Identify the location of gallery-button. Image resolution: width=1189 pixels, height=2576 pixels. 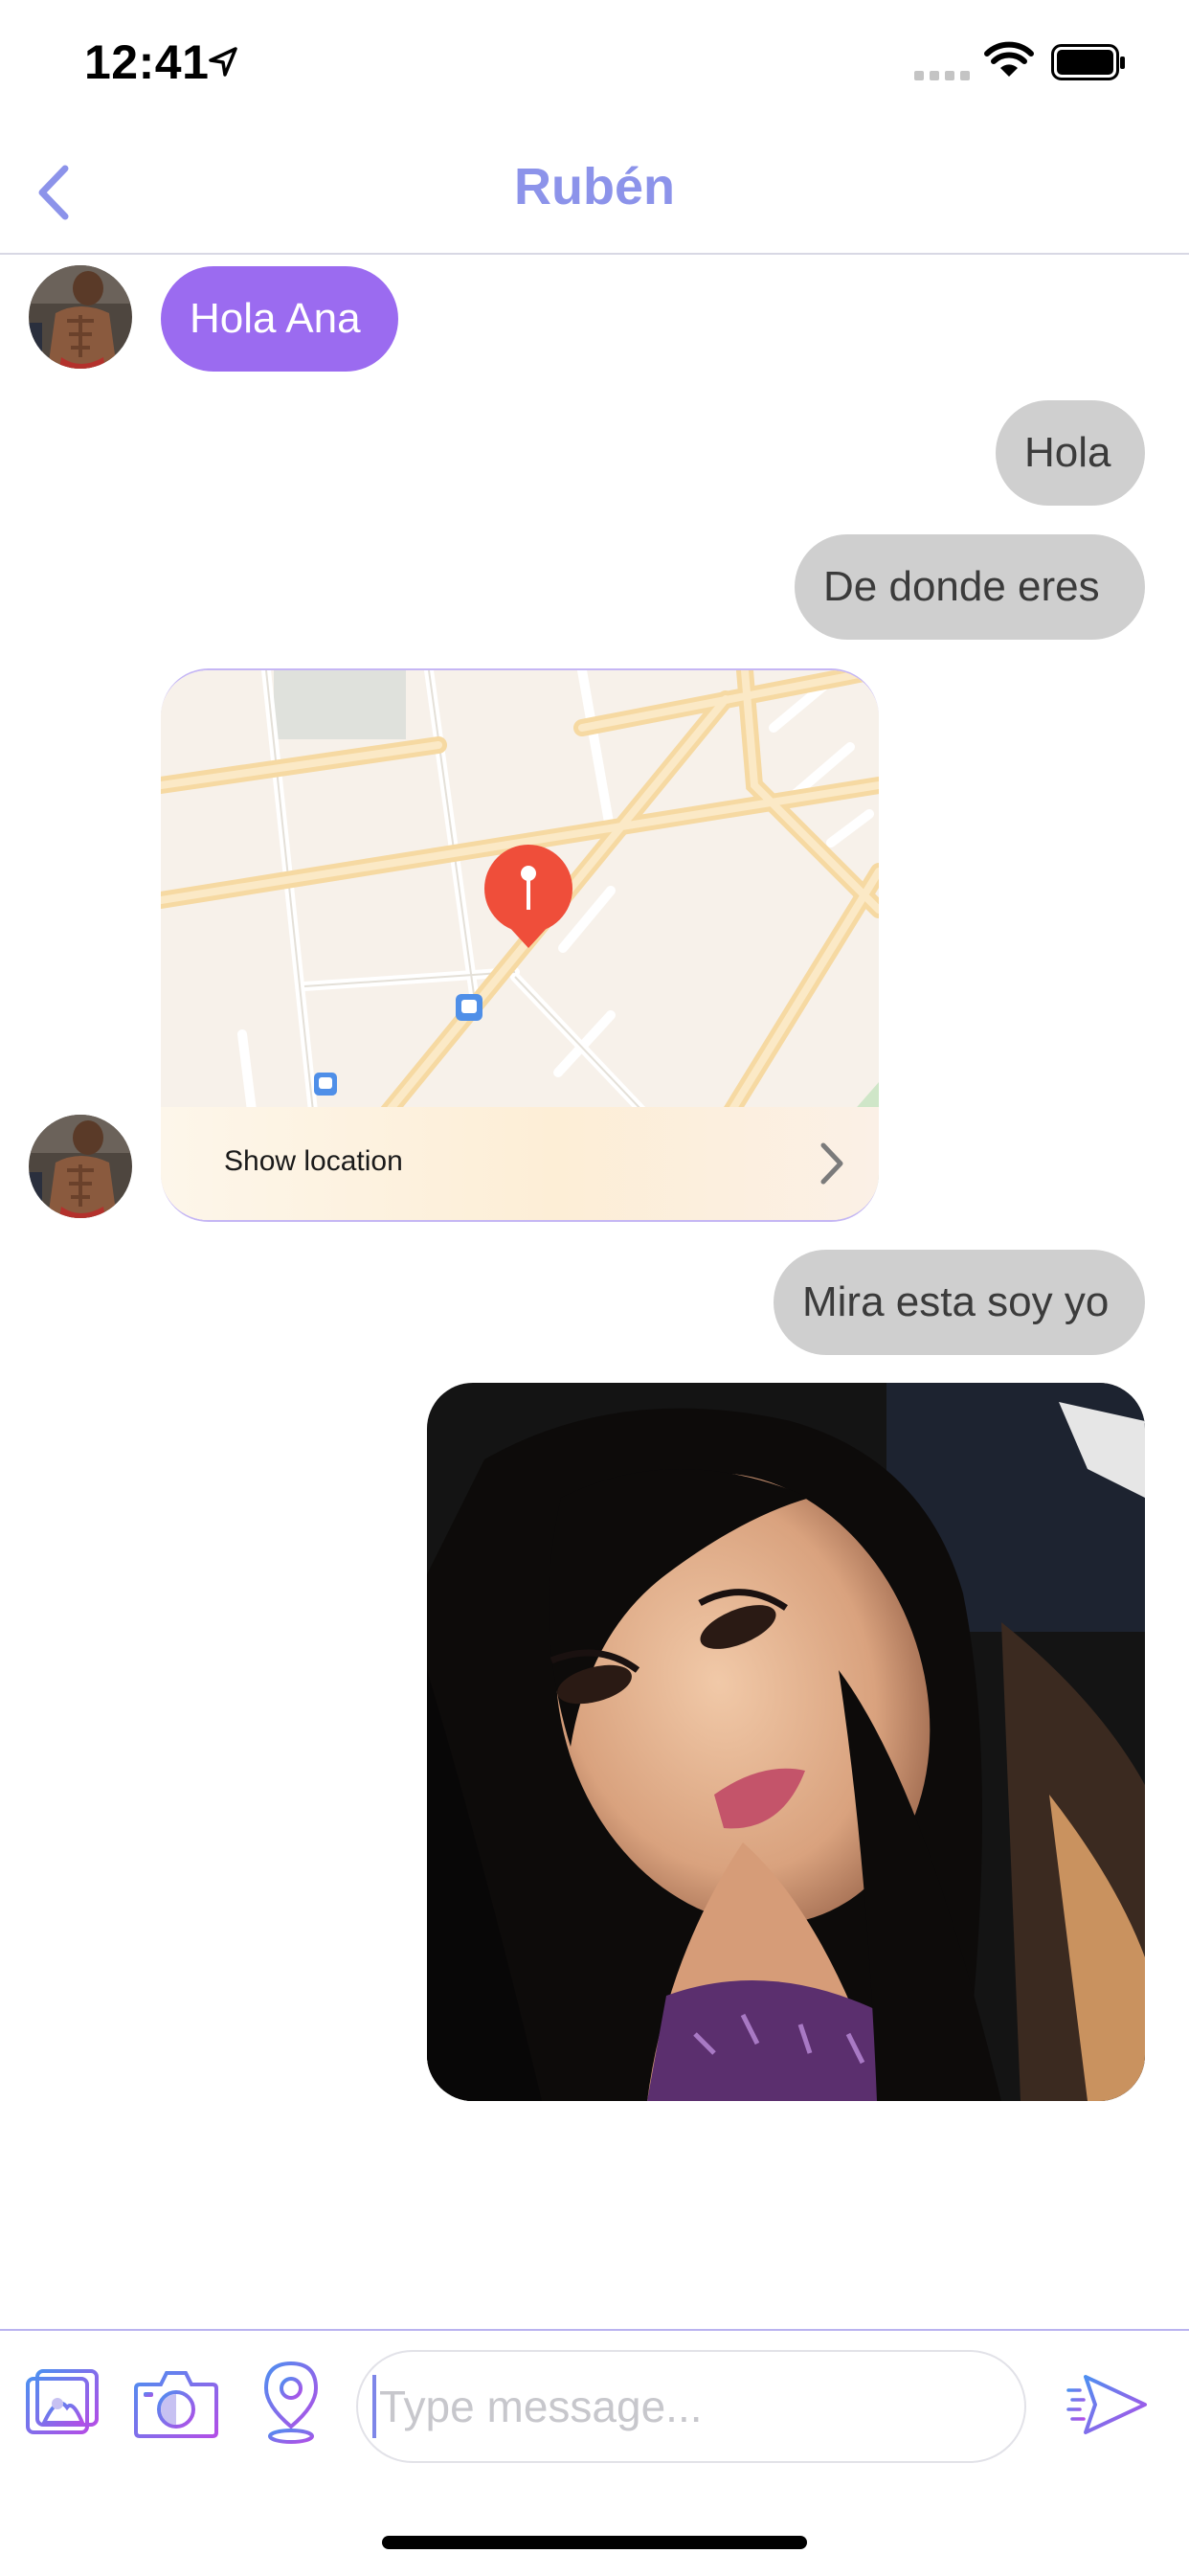
(63, 2406).